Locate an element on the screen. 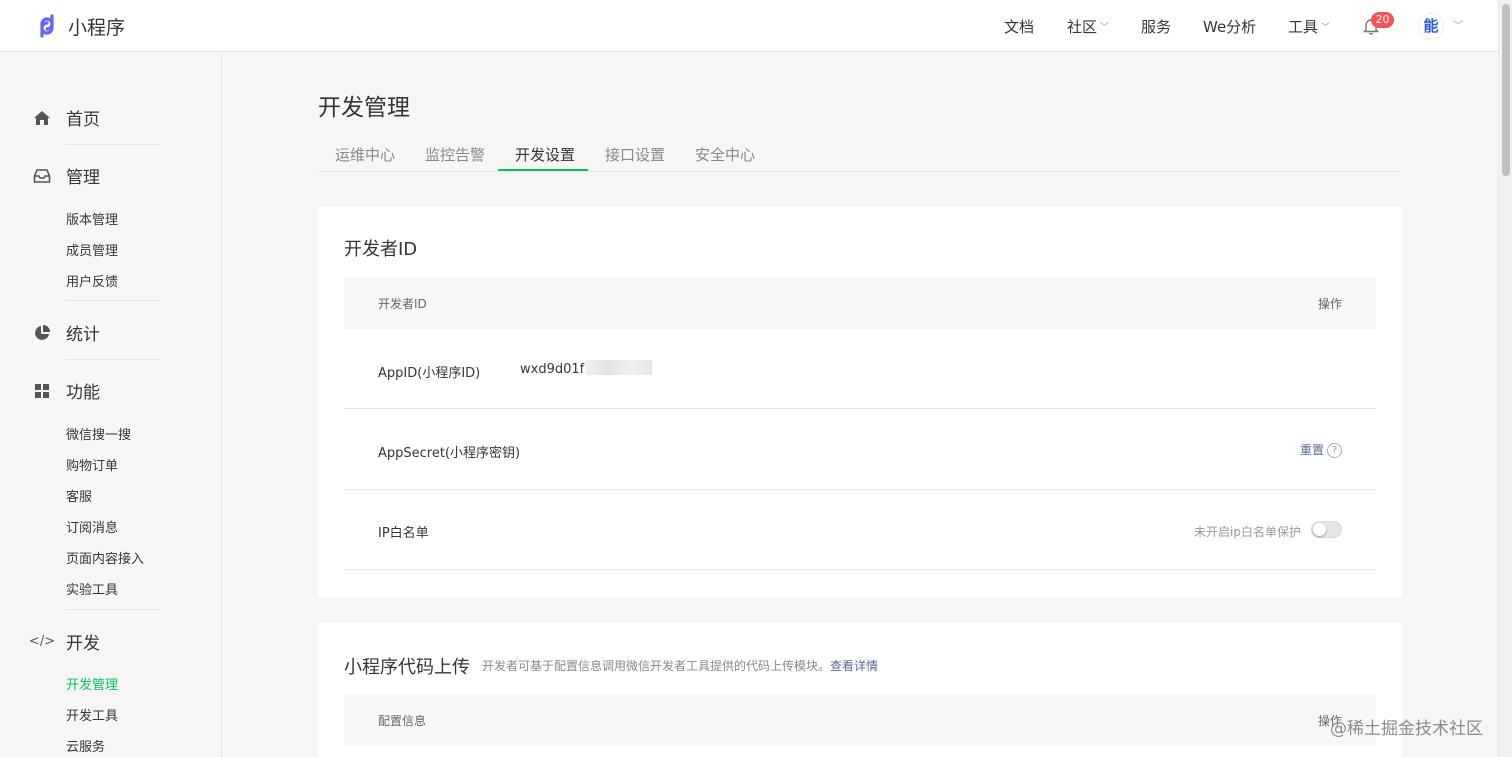 The width and height of the screenshot is (1512, 757). sidebar-item-label: 开发 is located at coordinates (83, 644).